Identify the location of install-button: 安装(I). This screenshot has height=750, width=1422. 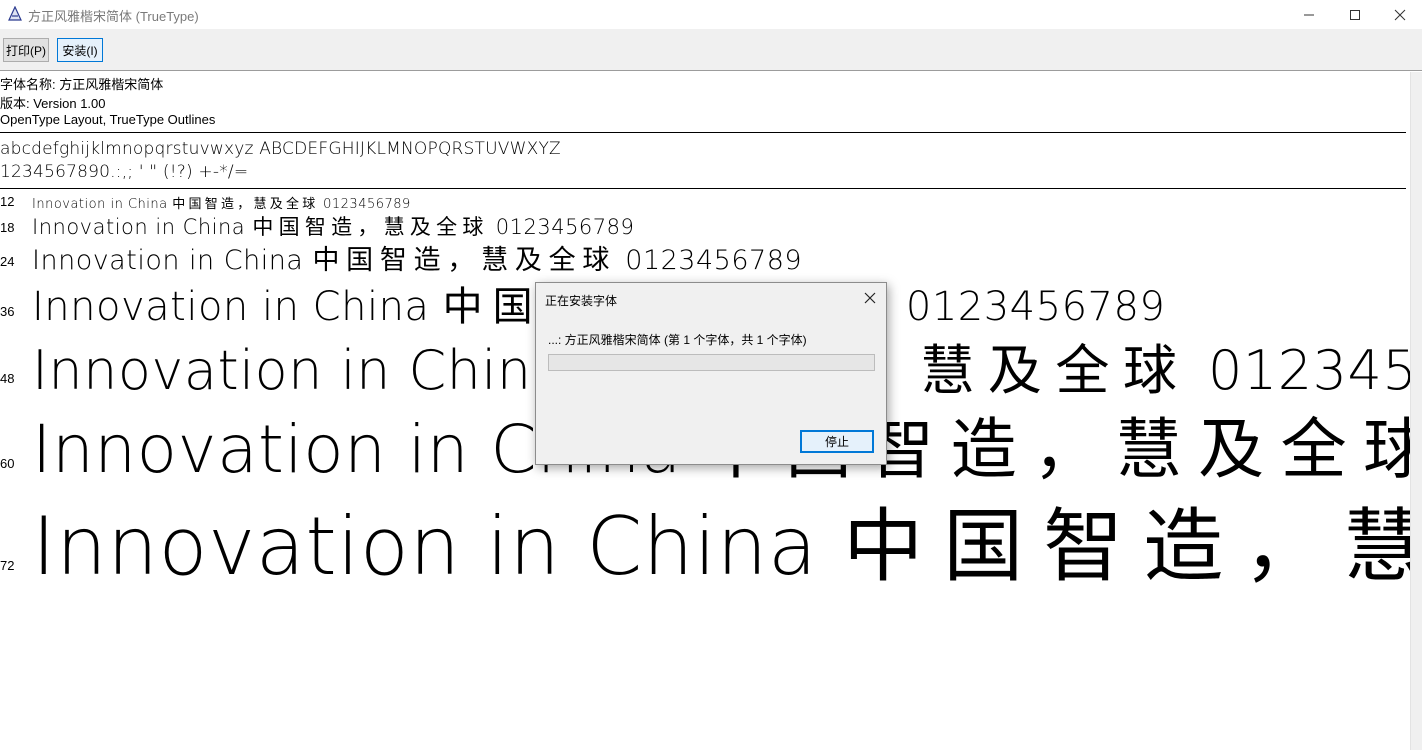
(80, 50).